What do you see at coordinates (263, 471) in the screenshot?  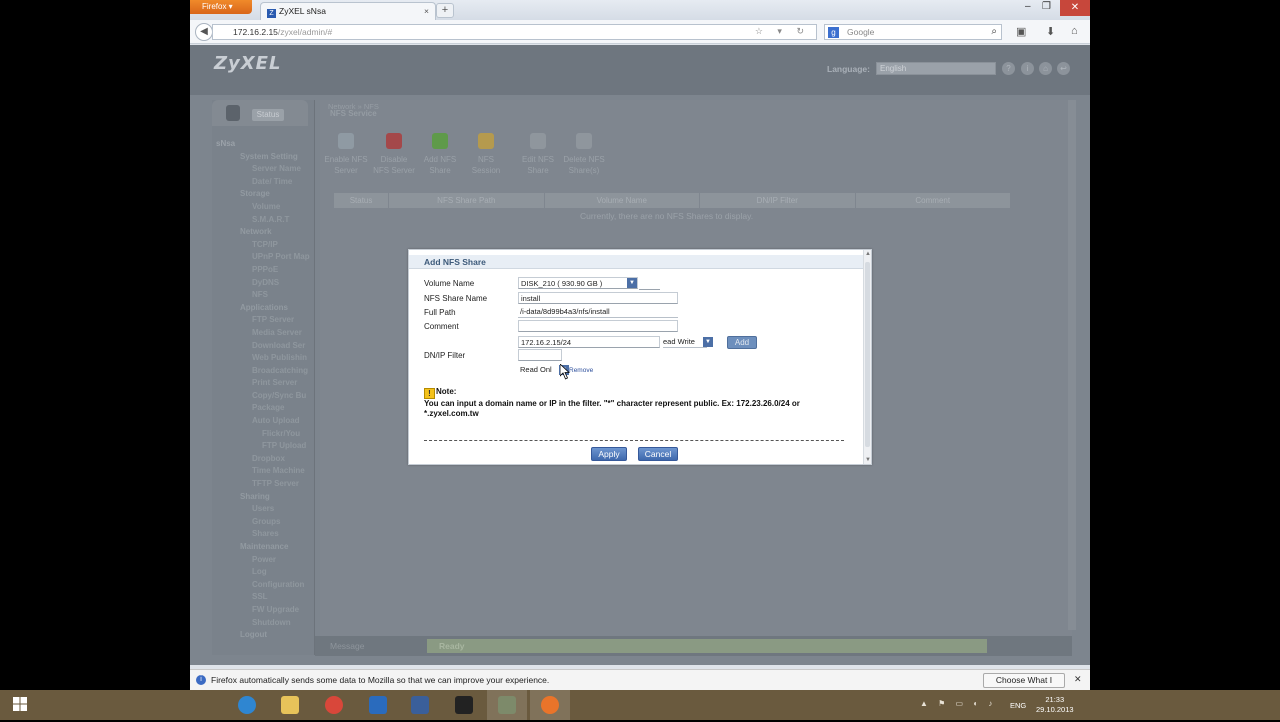 I see `sidebar-item: Time Machine` at bounding box center [263, 471].